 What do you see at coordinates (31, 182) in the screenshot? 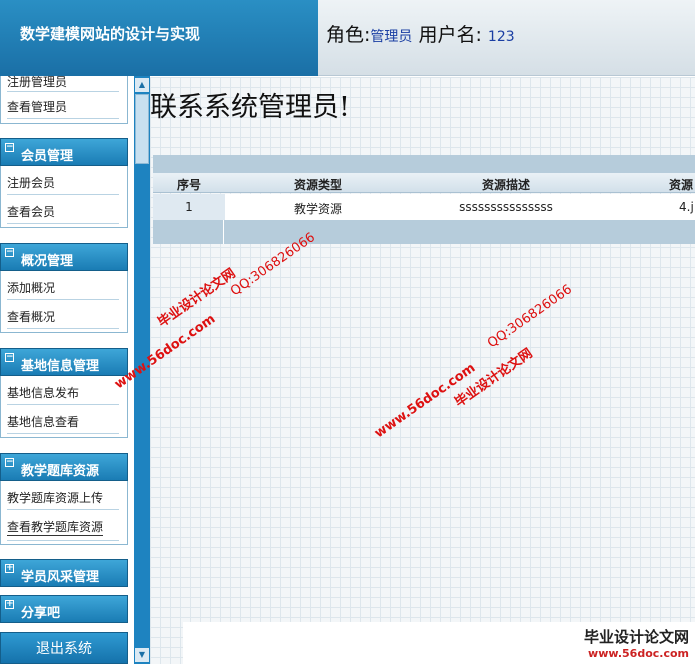
I see `sidebar-item-register-member: 注册会员` at bounding box center [31, 182].